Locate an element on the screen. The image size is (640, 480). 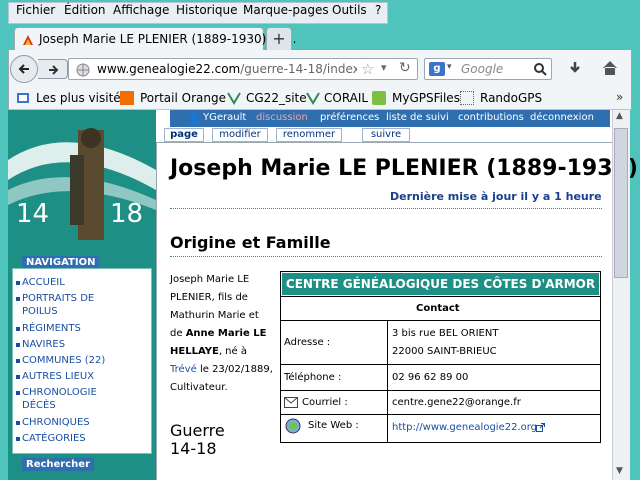
search-placeholder: Google is located at coordinates (482, 69).